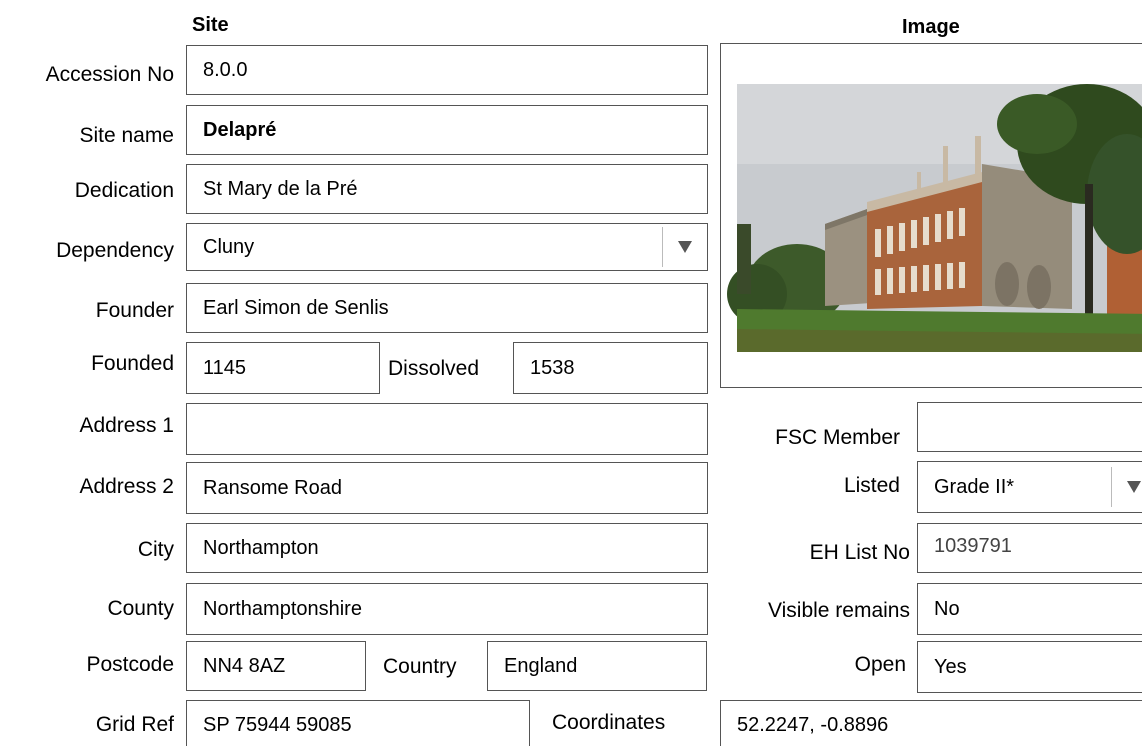 The width and height of the screenshot is (1142, 746). Describe the element at coordinates (610, 368) in the screenshot. I see `dissolved-field: 1538` at that location.